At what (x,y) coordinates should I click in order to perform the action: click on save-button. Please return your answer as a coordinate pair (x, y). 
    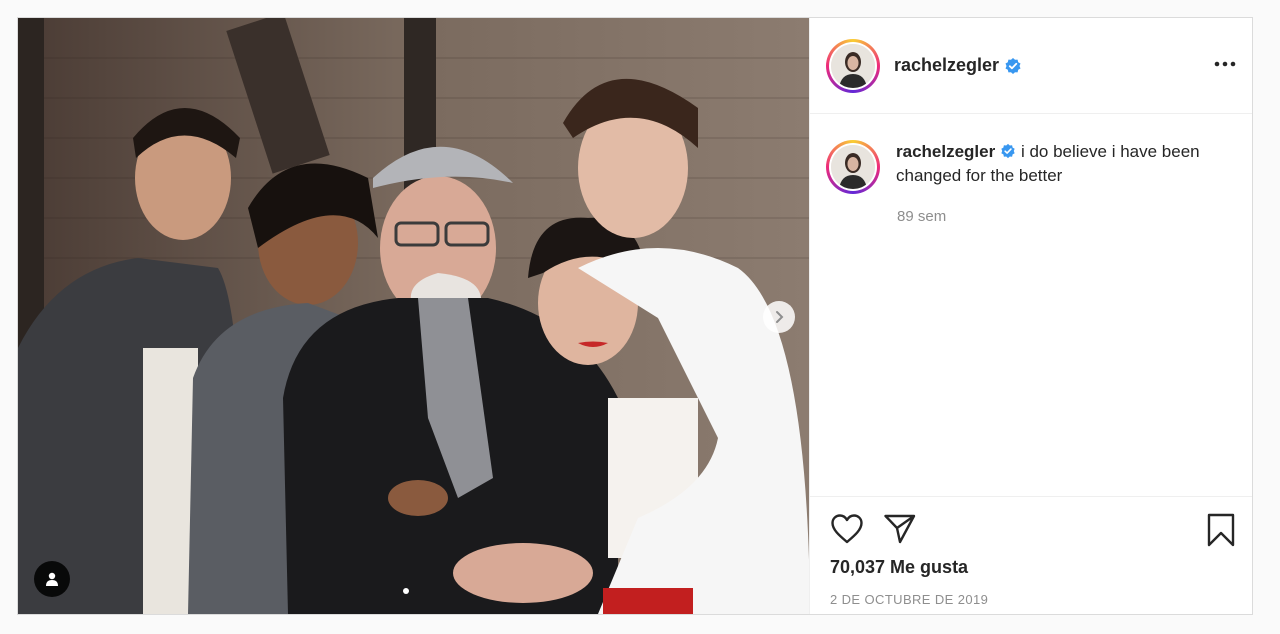
    Looking at the image, I should click on (1221, 532).